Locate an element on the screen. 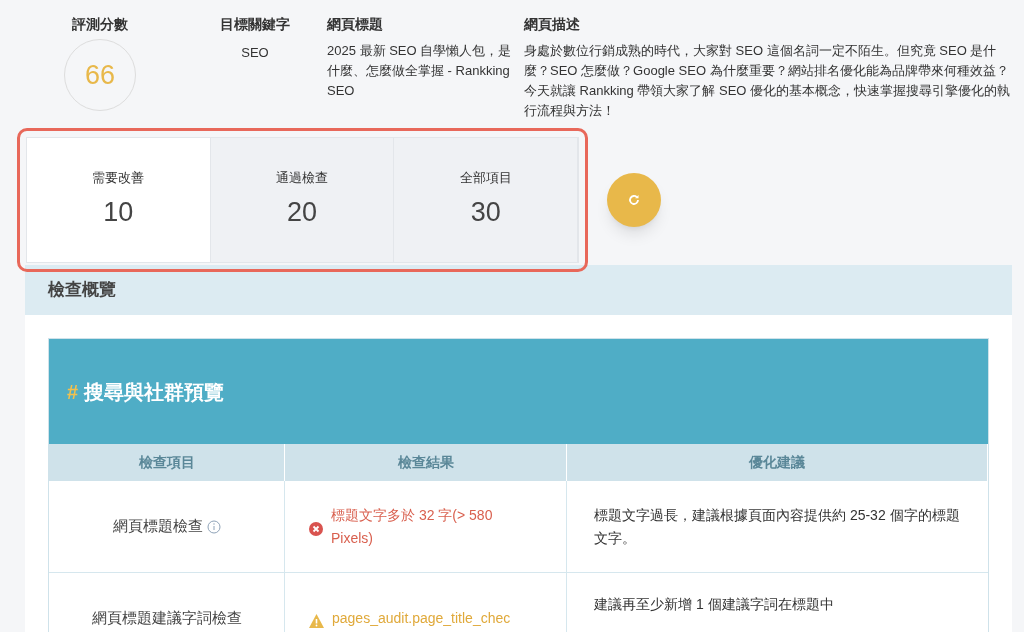  refresh-button is located at coordinates (634, 200).